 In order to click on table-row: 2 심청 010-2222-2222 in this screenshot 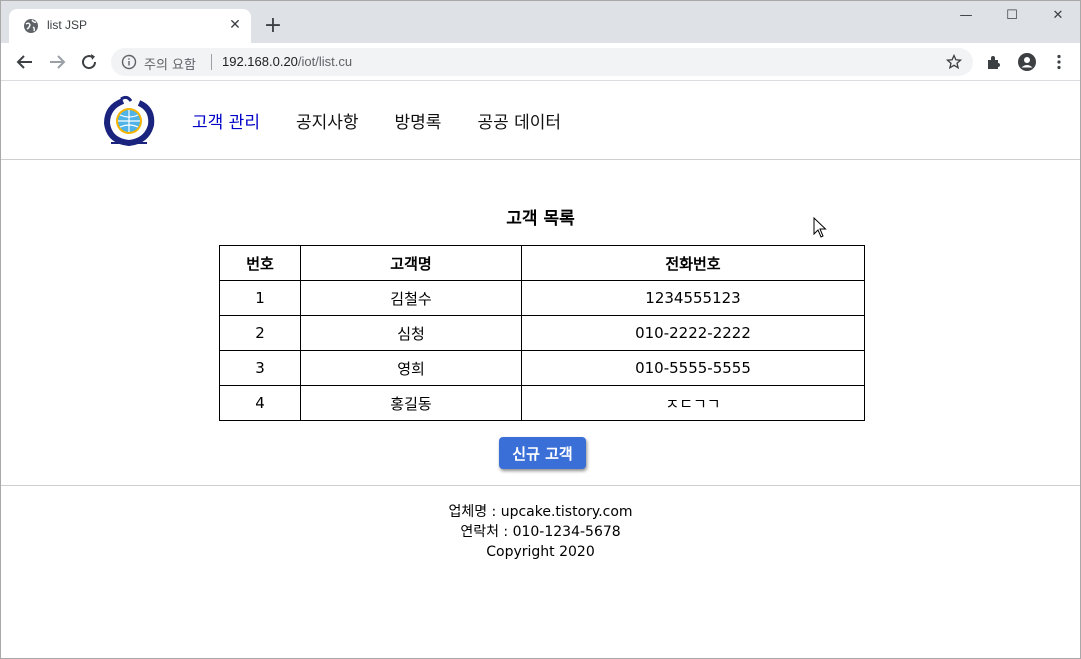, I will do `click(542, 333)`.